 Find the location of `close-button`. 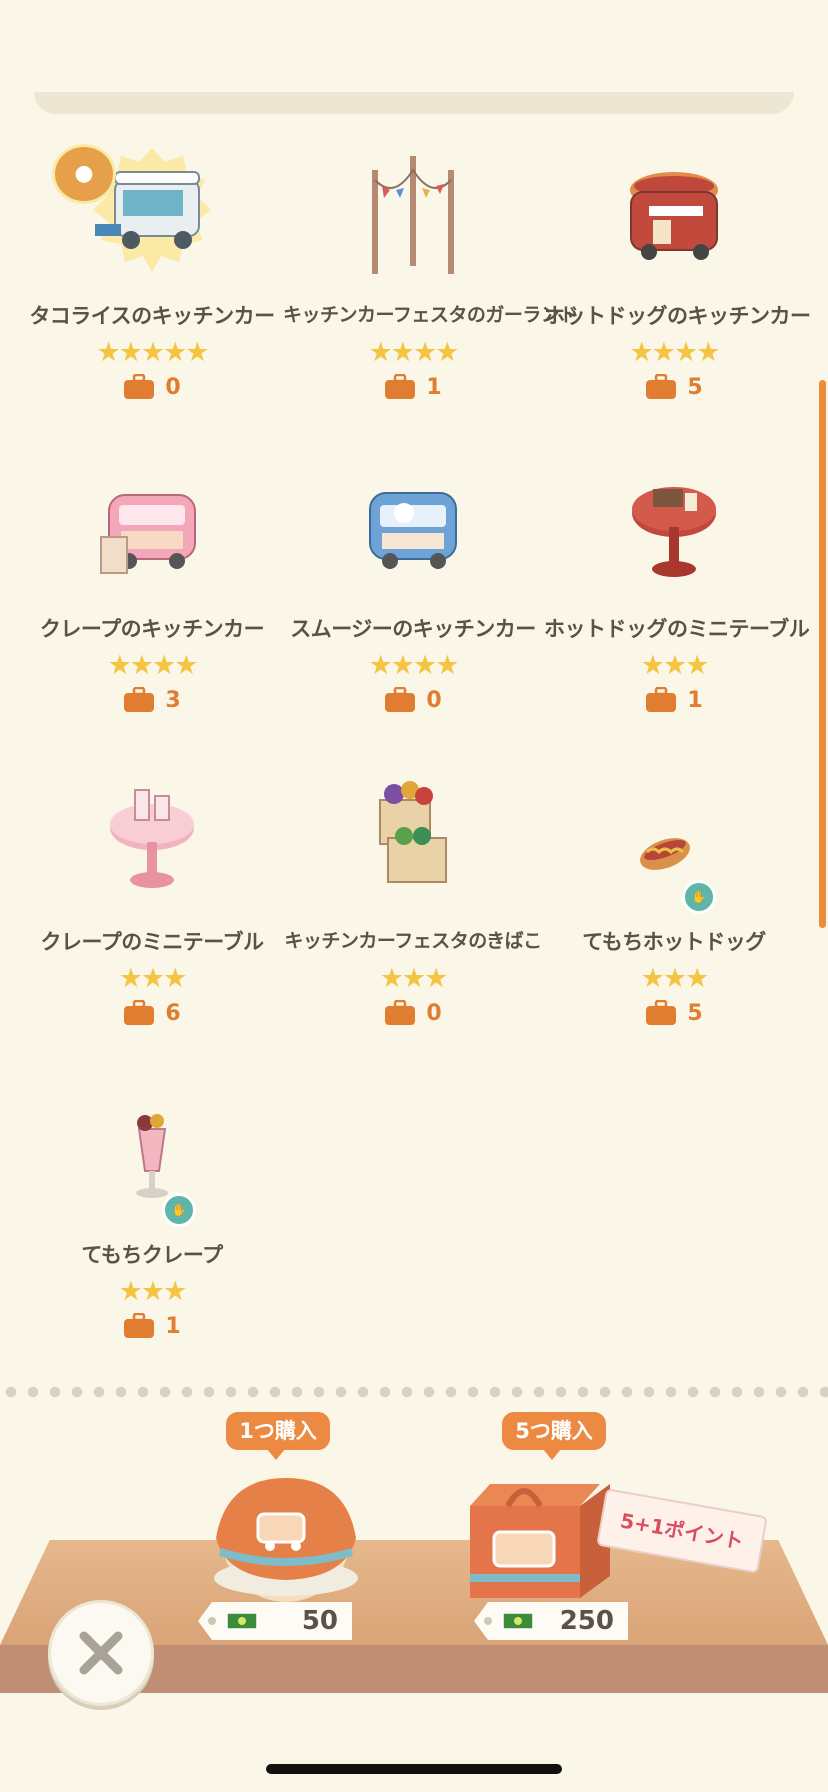

close-button is located at coordinates (101, 1653).